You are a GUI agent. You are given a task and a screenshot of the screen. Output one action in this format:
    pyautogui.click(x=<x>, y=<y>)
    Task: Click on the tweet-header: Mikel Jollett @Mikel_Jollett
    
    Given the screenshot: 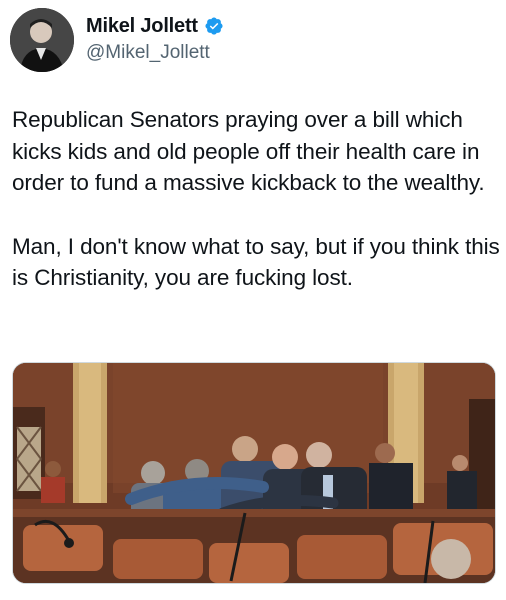 What is the action you would take?
    pyautogui.click(x=250, y=41)
    